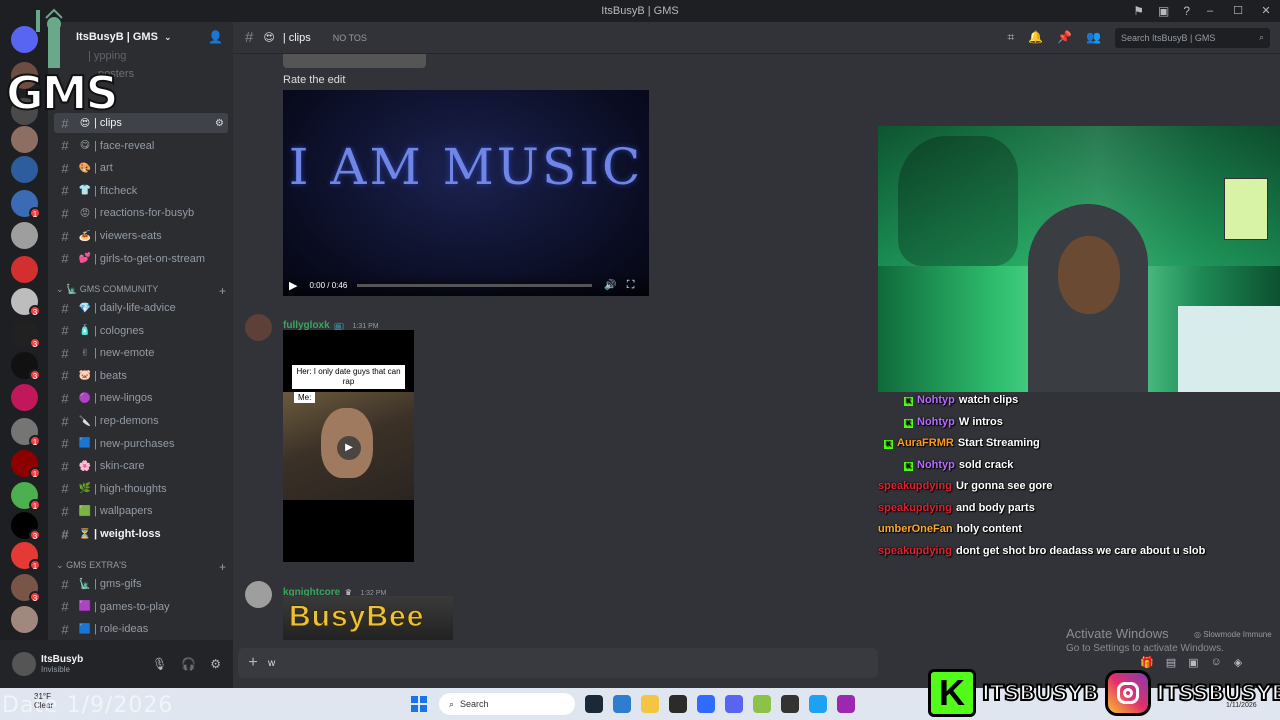  I want to click on channel-item: # 💕 | girls-to-get-on-stream, so click(141, 259).